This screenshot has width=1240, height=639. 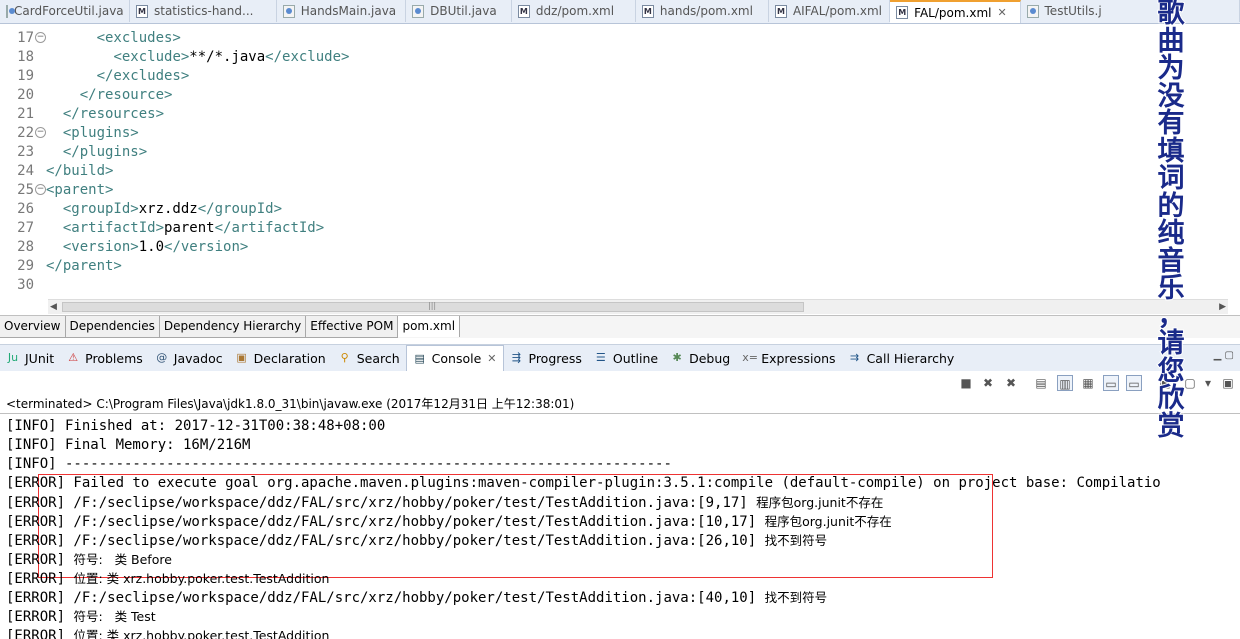 What do you see at coordinates (419, 358) in the screenshot?
I see `console-icon: ▤` at bounding box center [419, 358].